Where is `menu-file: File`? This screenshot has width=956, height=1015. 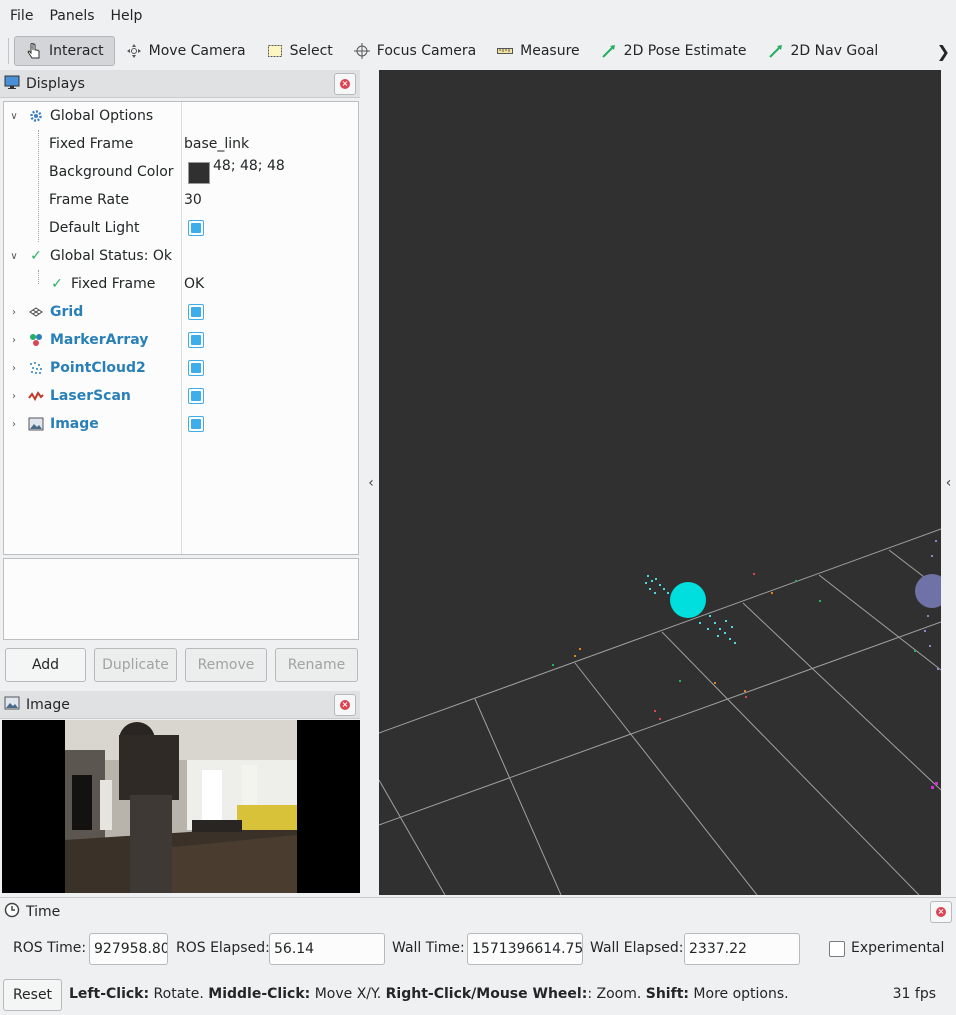
menu-file: File is located at coordinates (21, 16).